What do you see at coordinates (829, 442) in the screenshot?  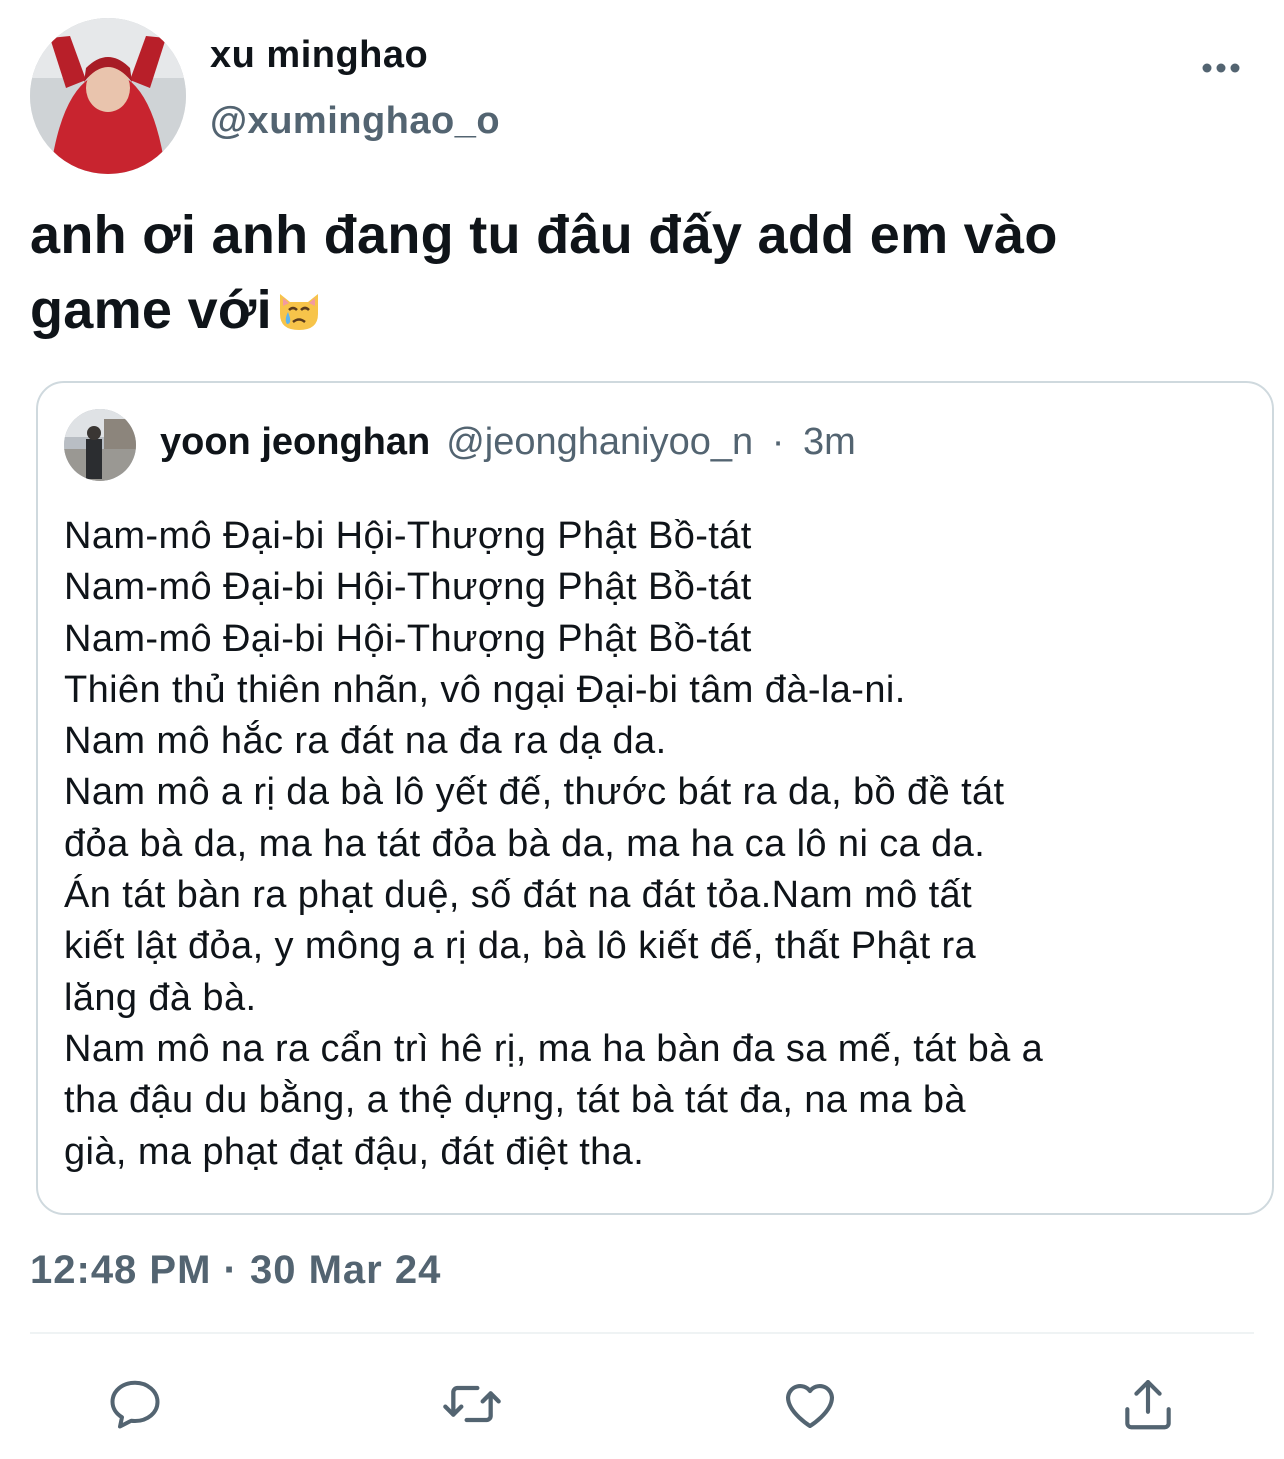 I see `quoted-time: 3m` at bounding box center [829, 442].